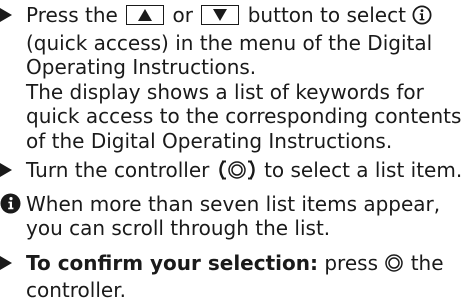 The width and height of the screenshot is (465, 306). What do you see at coordinates (172, 262) in the screenshot?
I see `step3-label: To confirm your selection:` at bounding box center [172, 262].